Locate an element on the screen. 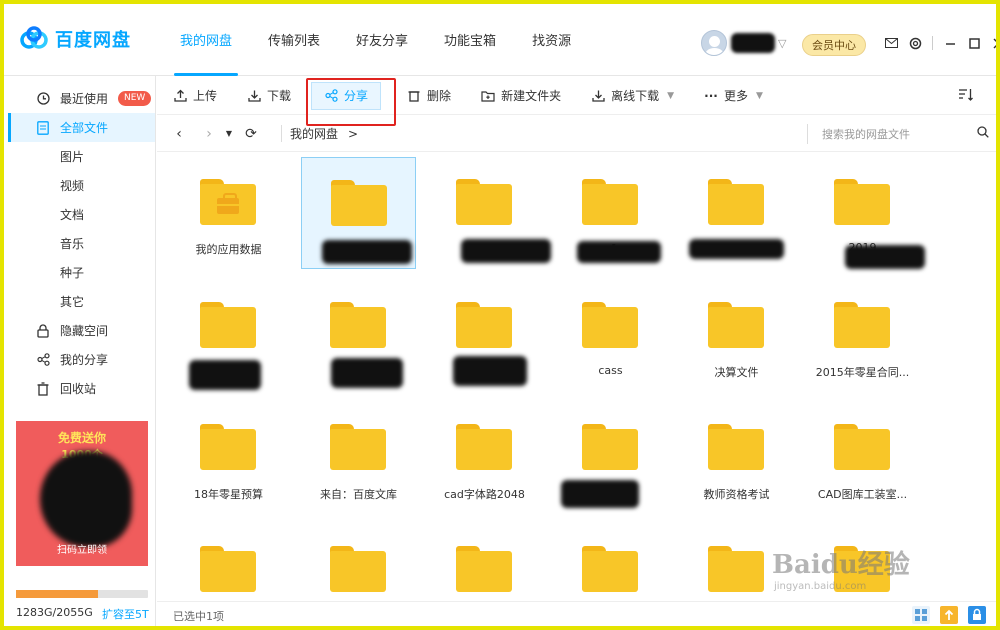  sidebar-item-documents: 文档 is located at coordinates (81, 214).